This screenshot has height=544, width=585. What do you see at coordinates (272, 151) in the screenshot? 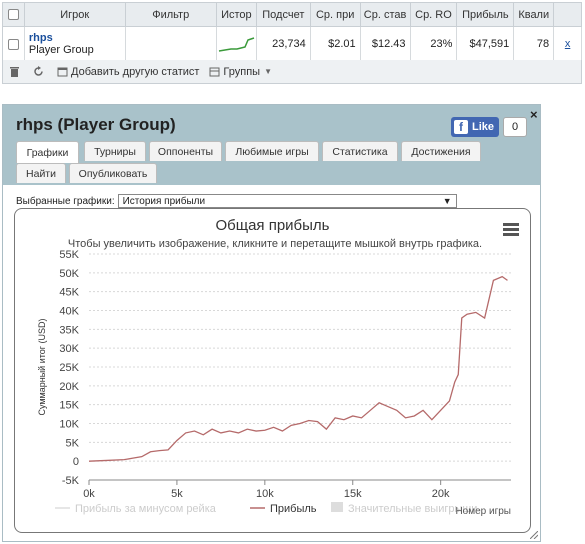
I see `tab-favorite-games: Любимые игры` at bounding box center [272, 151].